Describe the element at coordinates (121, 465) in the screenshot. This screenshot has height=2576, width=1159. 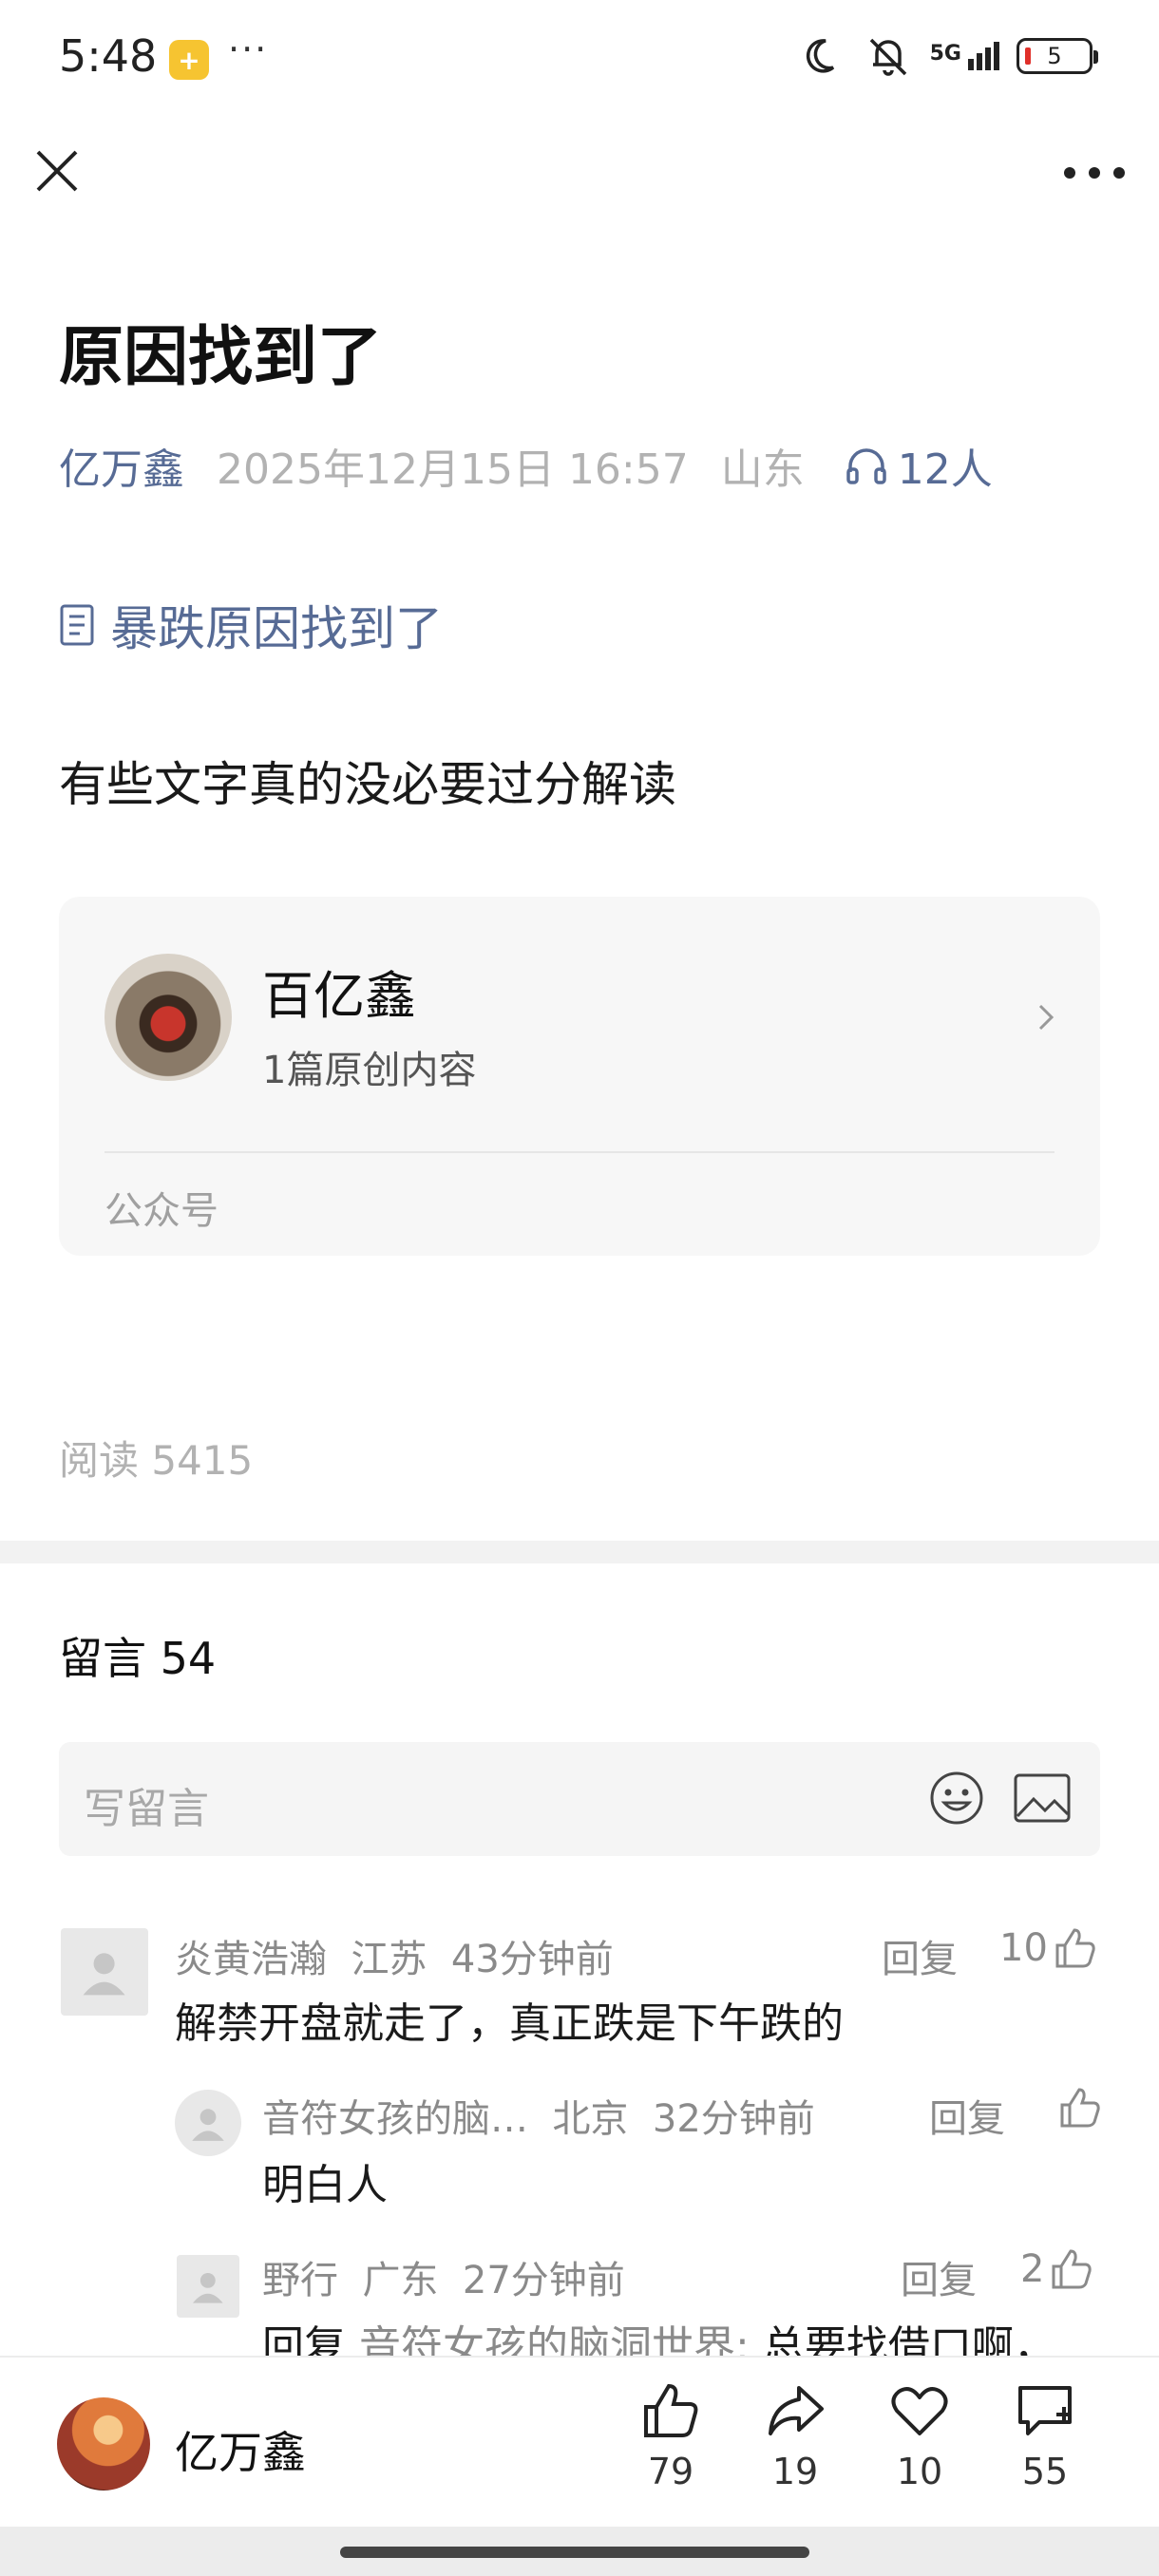
I see `author-link: 亿万鑫` at that location.